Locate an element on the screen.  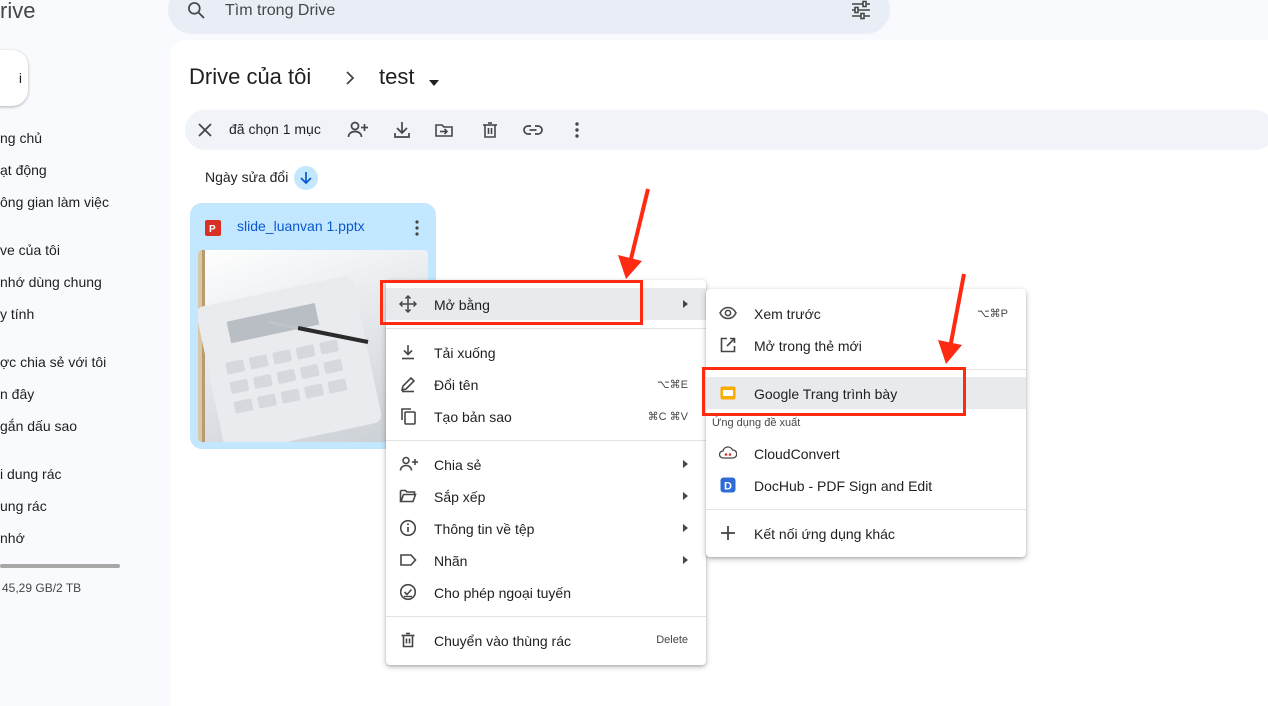
breadcrumb-current-folder: test is located at coordinates (396, 77).